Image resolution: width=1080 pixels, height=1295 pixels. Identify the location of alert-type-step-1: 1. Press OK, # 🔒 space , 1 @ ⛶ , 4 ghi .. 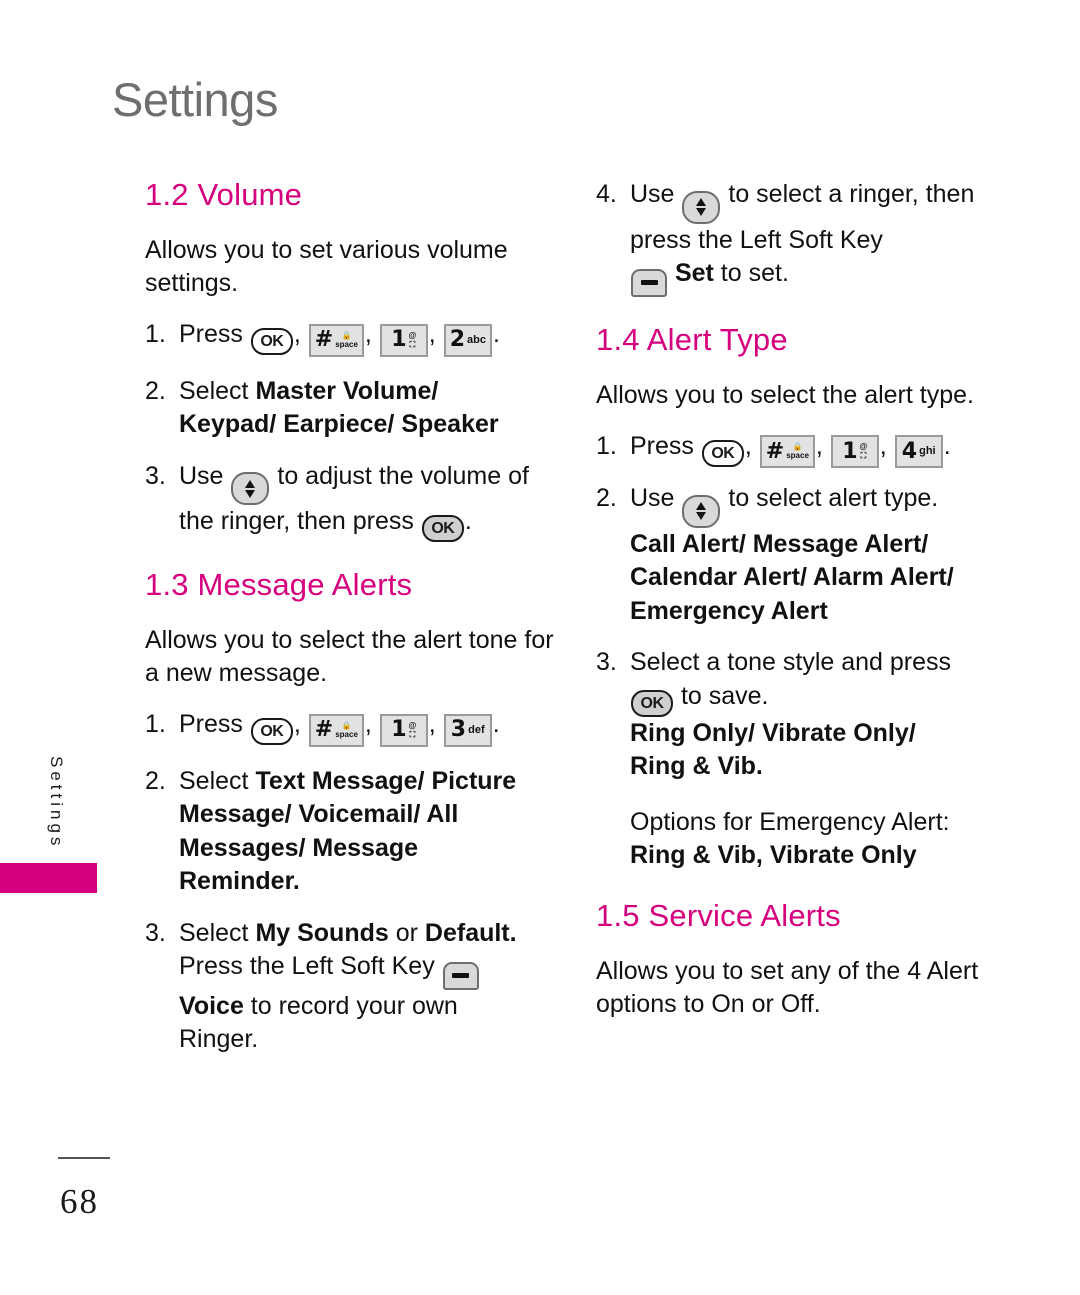
(802, 449).